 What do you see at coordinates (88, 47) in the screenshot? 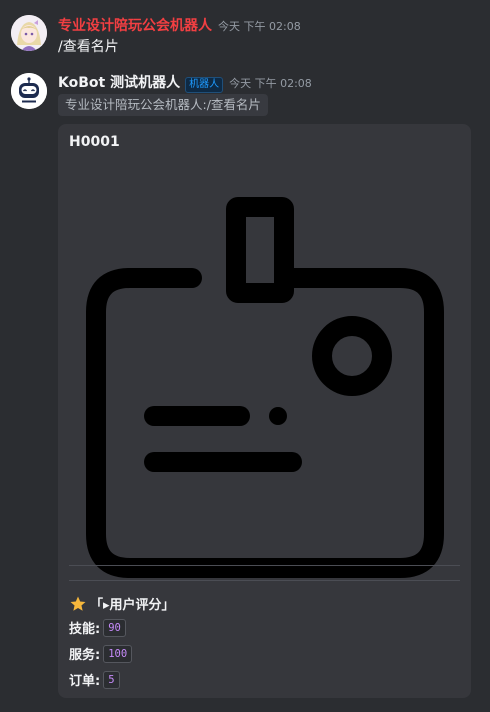
I see `message-text: /查看名片` at bounding box center [88, 47].